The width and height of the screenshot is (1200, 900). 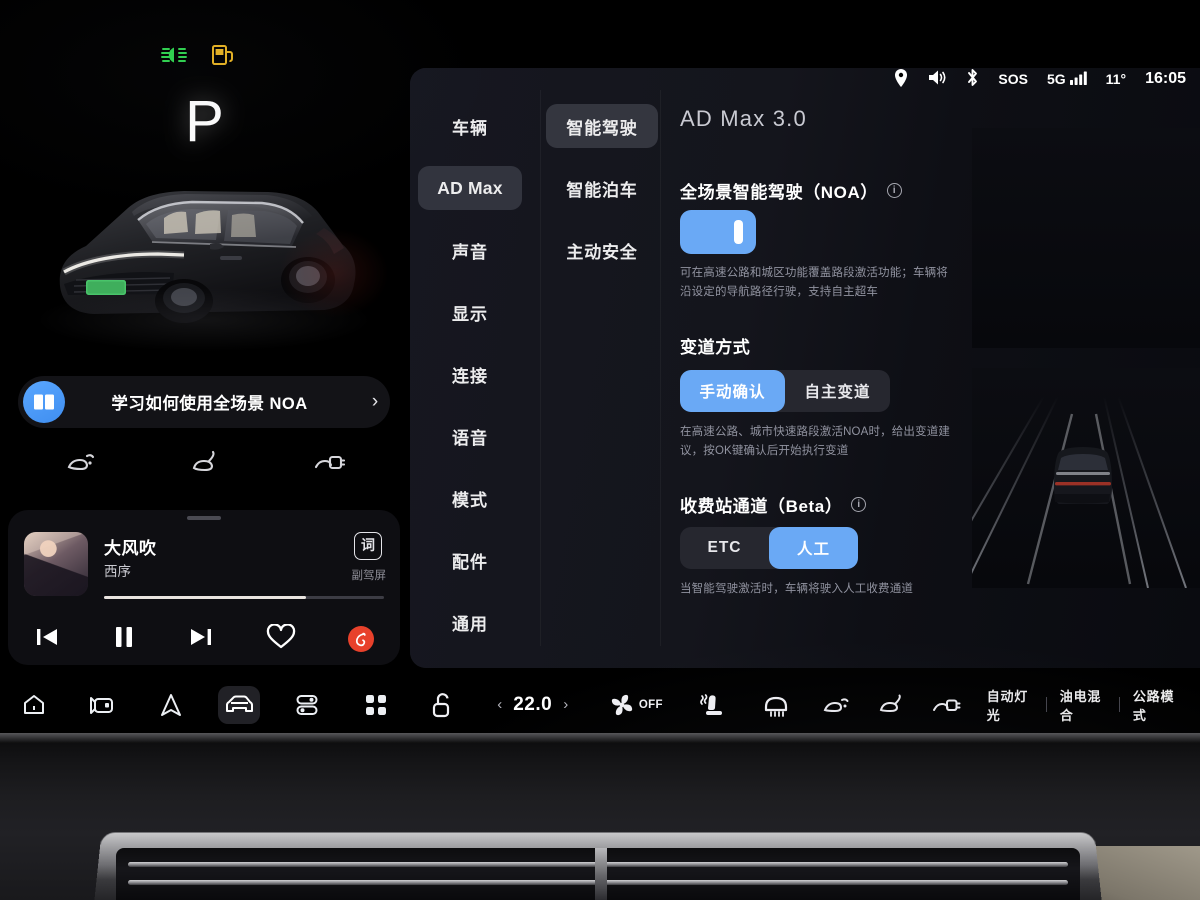 I want to click on outside-temperature: 11°, so click(x=1116, y=79).